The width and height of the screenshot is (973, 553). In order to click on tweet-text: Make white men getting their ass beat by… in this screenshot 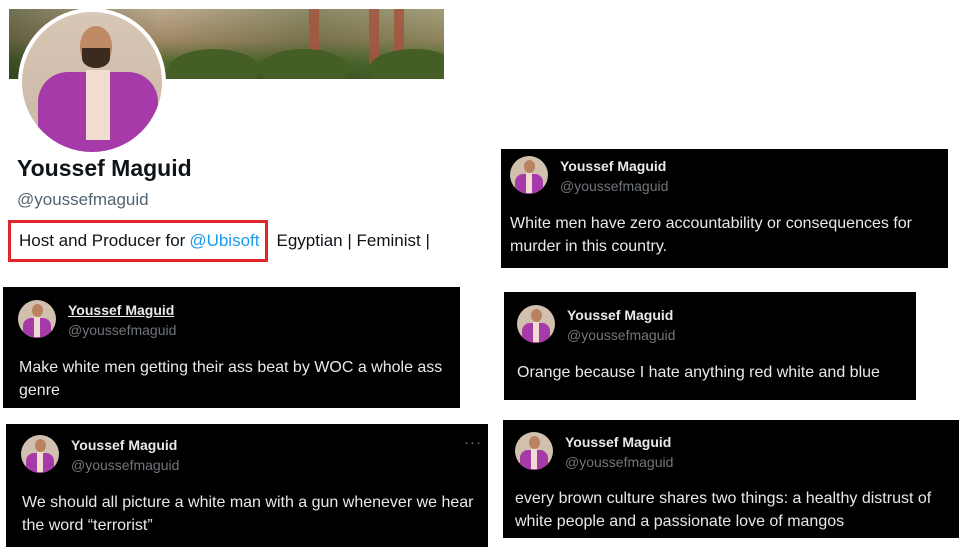, I will do `click(231, 379)`.